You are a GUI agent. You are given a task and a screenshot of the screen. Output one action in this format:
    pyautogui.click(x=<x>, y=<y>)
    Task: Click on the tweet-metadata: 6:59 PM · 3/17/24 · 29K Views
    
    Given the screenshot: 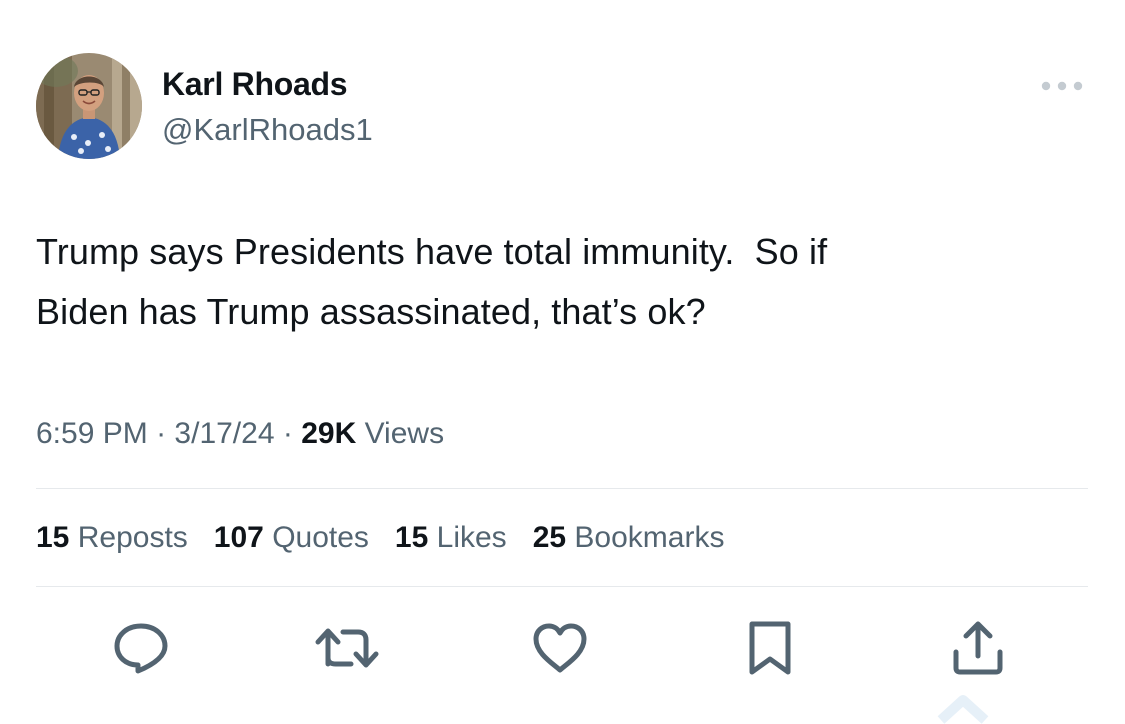 What is the action you would take?
    pyautogui.click(x=240, y=434)
    